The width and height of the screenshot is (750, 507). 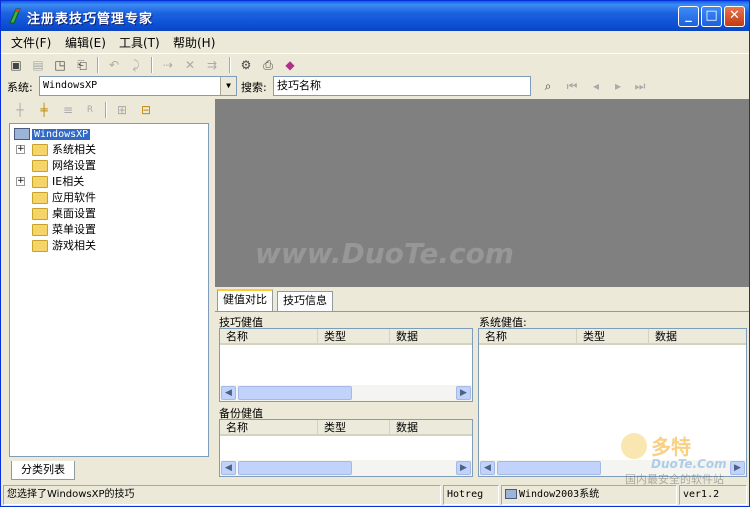 I want to click on status-os: Window2003系统, so click(x=589, y=495).